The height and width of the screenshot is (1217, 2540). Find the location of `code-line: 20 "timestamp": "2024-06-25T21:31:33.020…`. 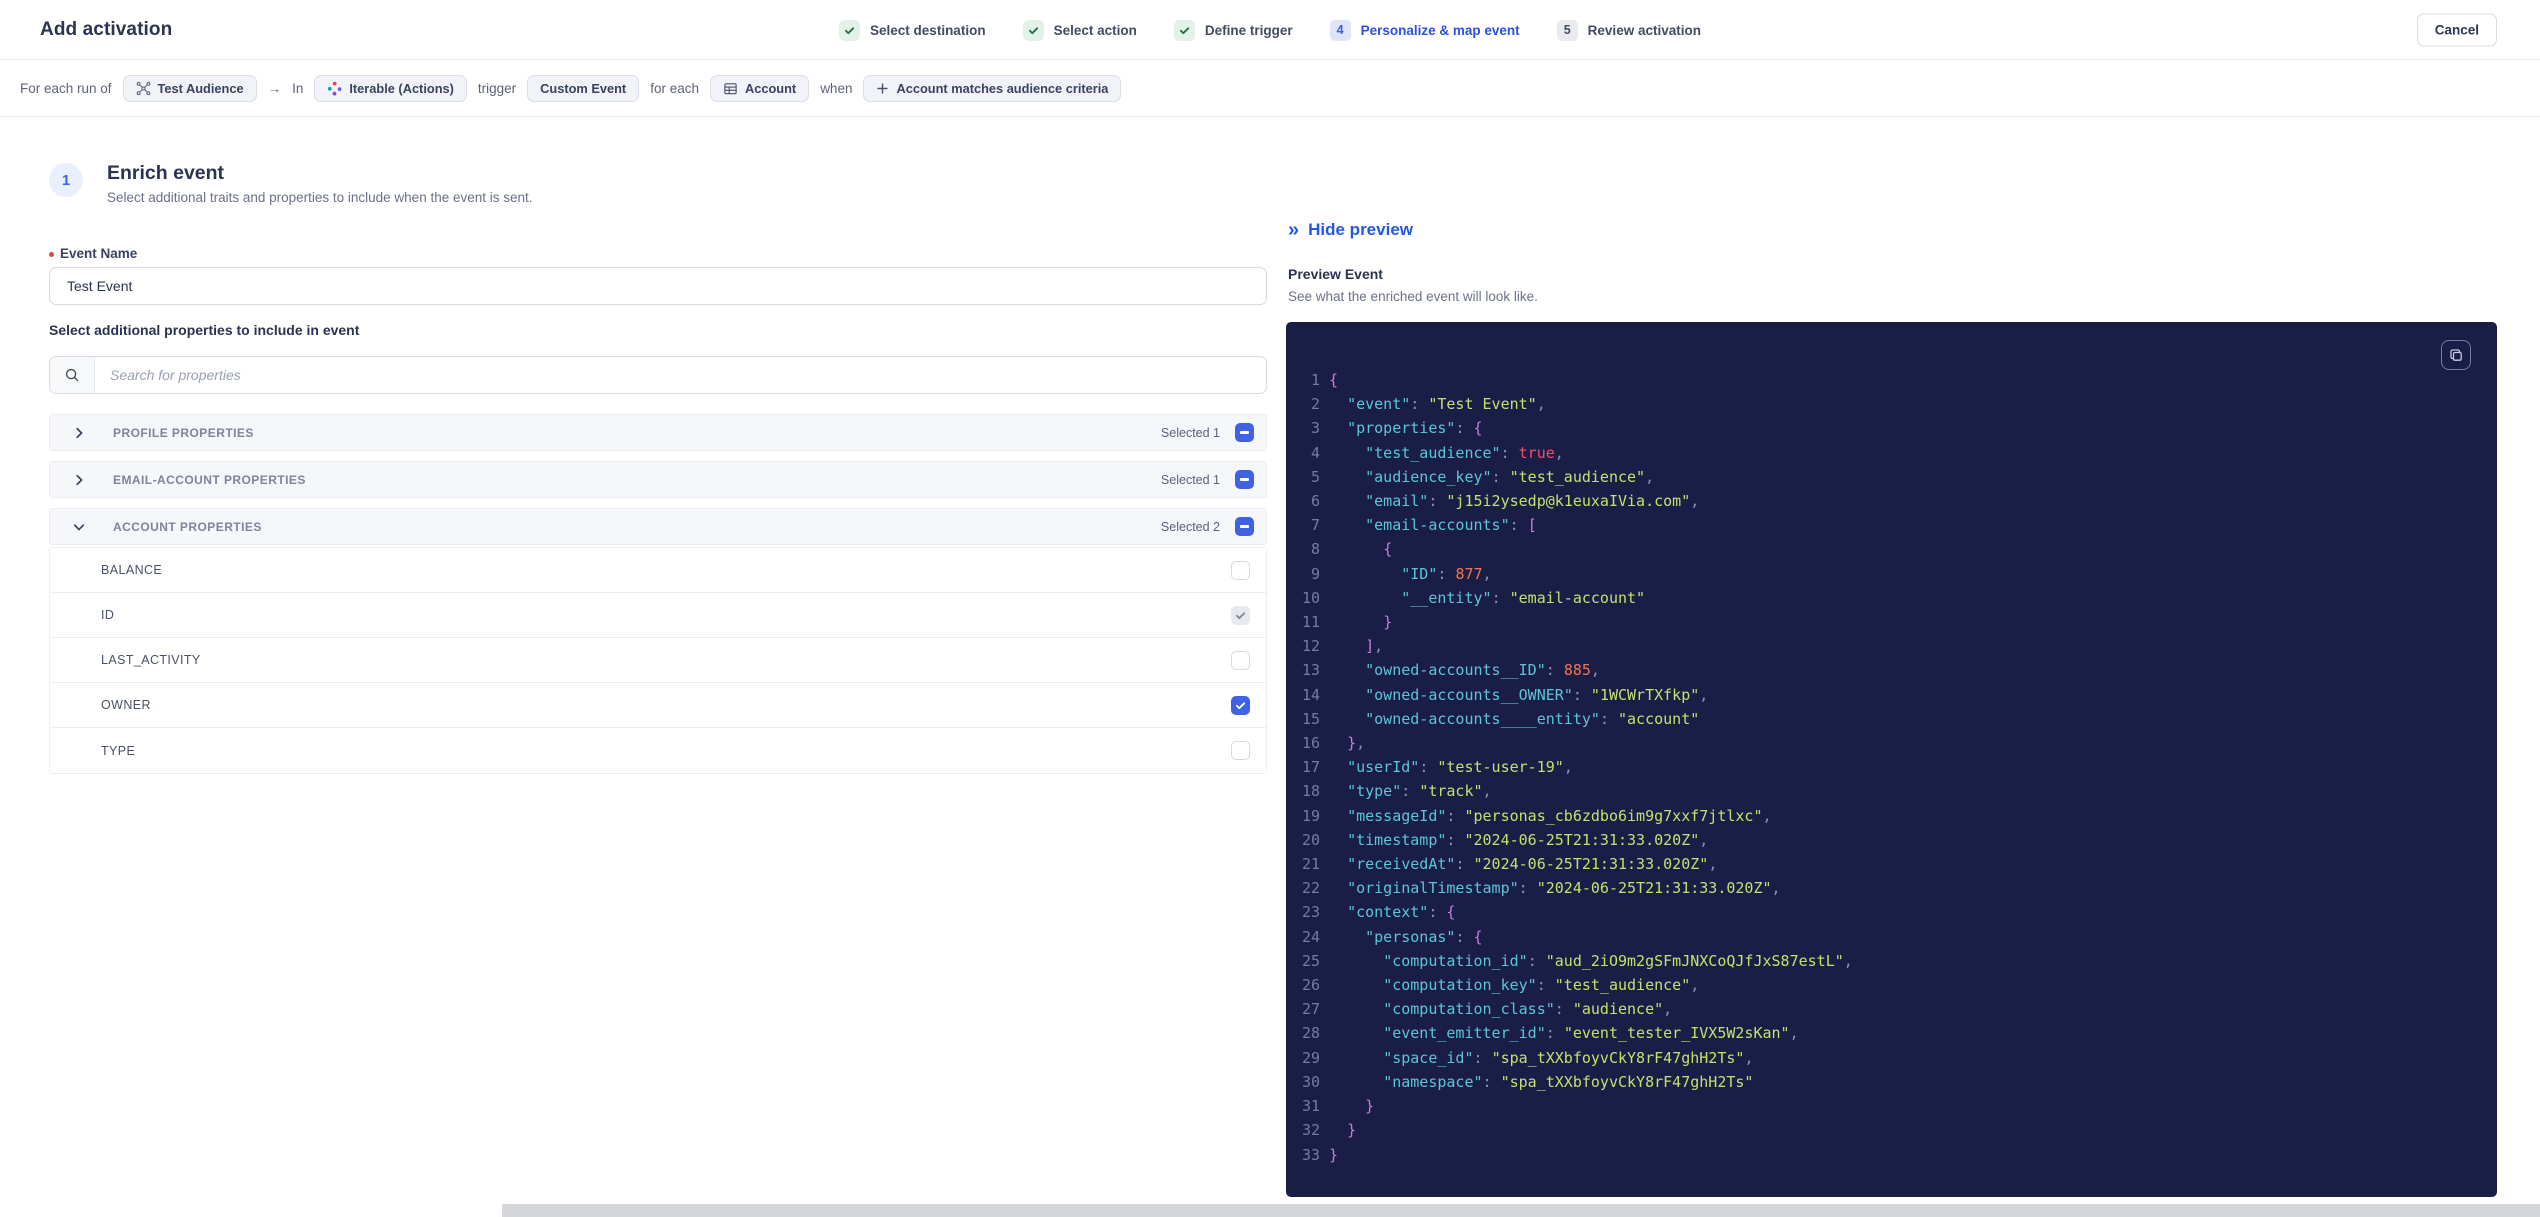

code-line: 20 "timestamp": "2024-06-25T21:31:33.020… is located at coordinates (1891, 840).